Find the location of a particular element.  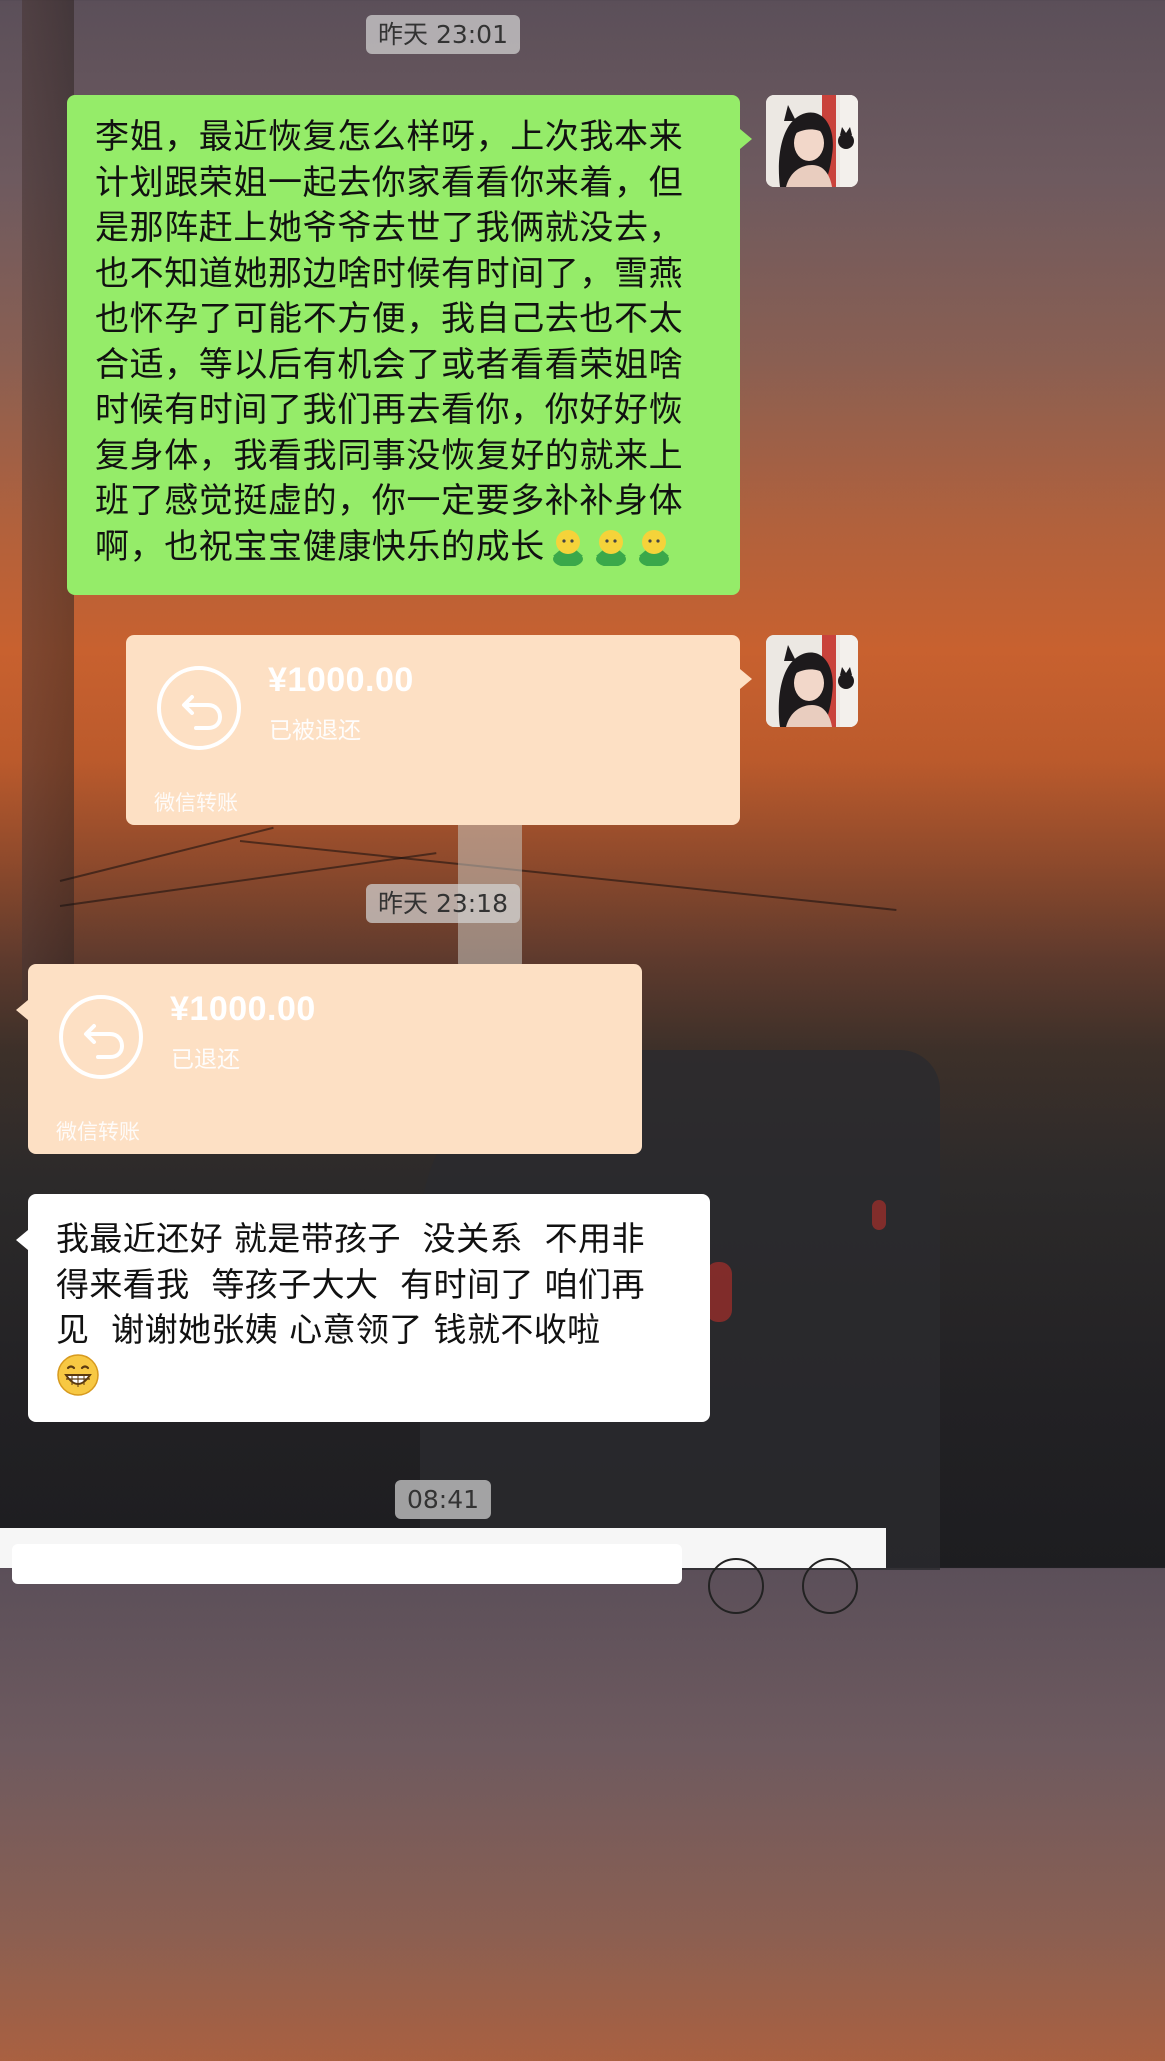

transfer-status: 已被退还 is located at coordinates (315, 731).